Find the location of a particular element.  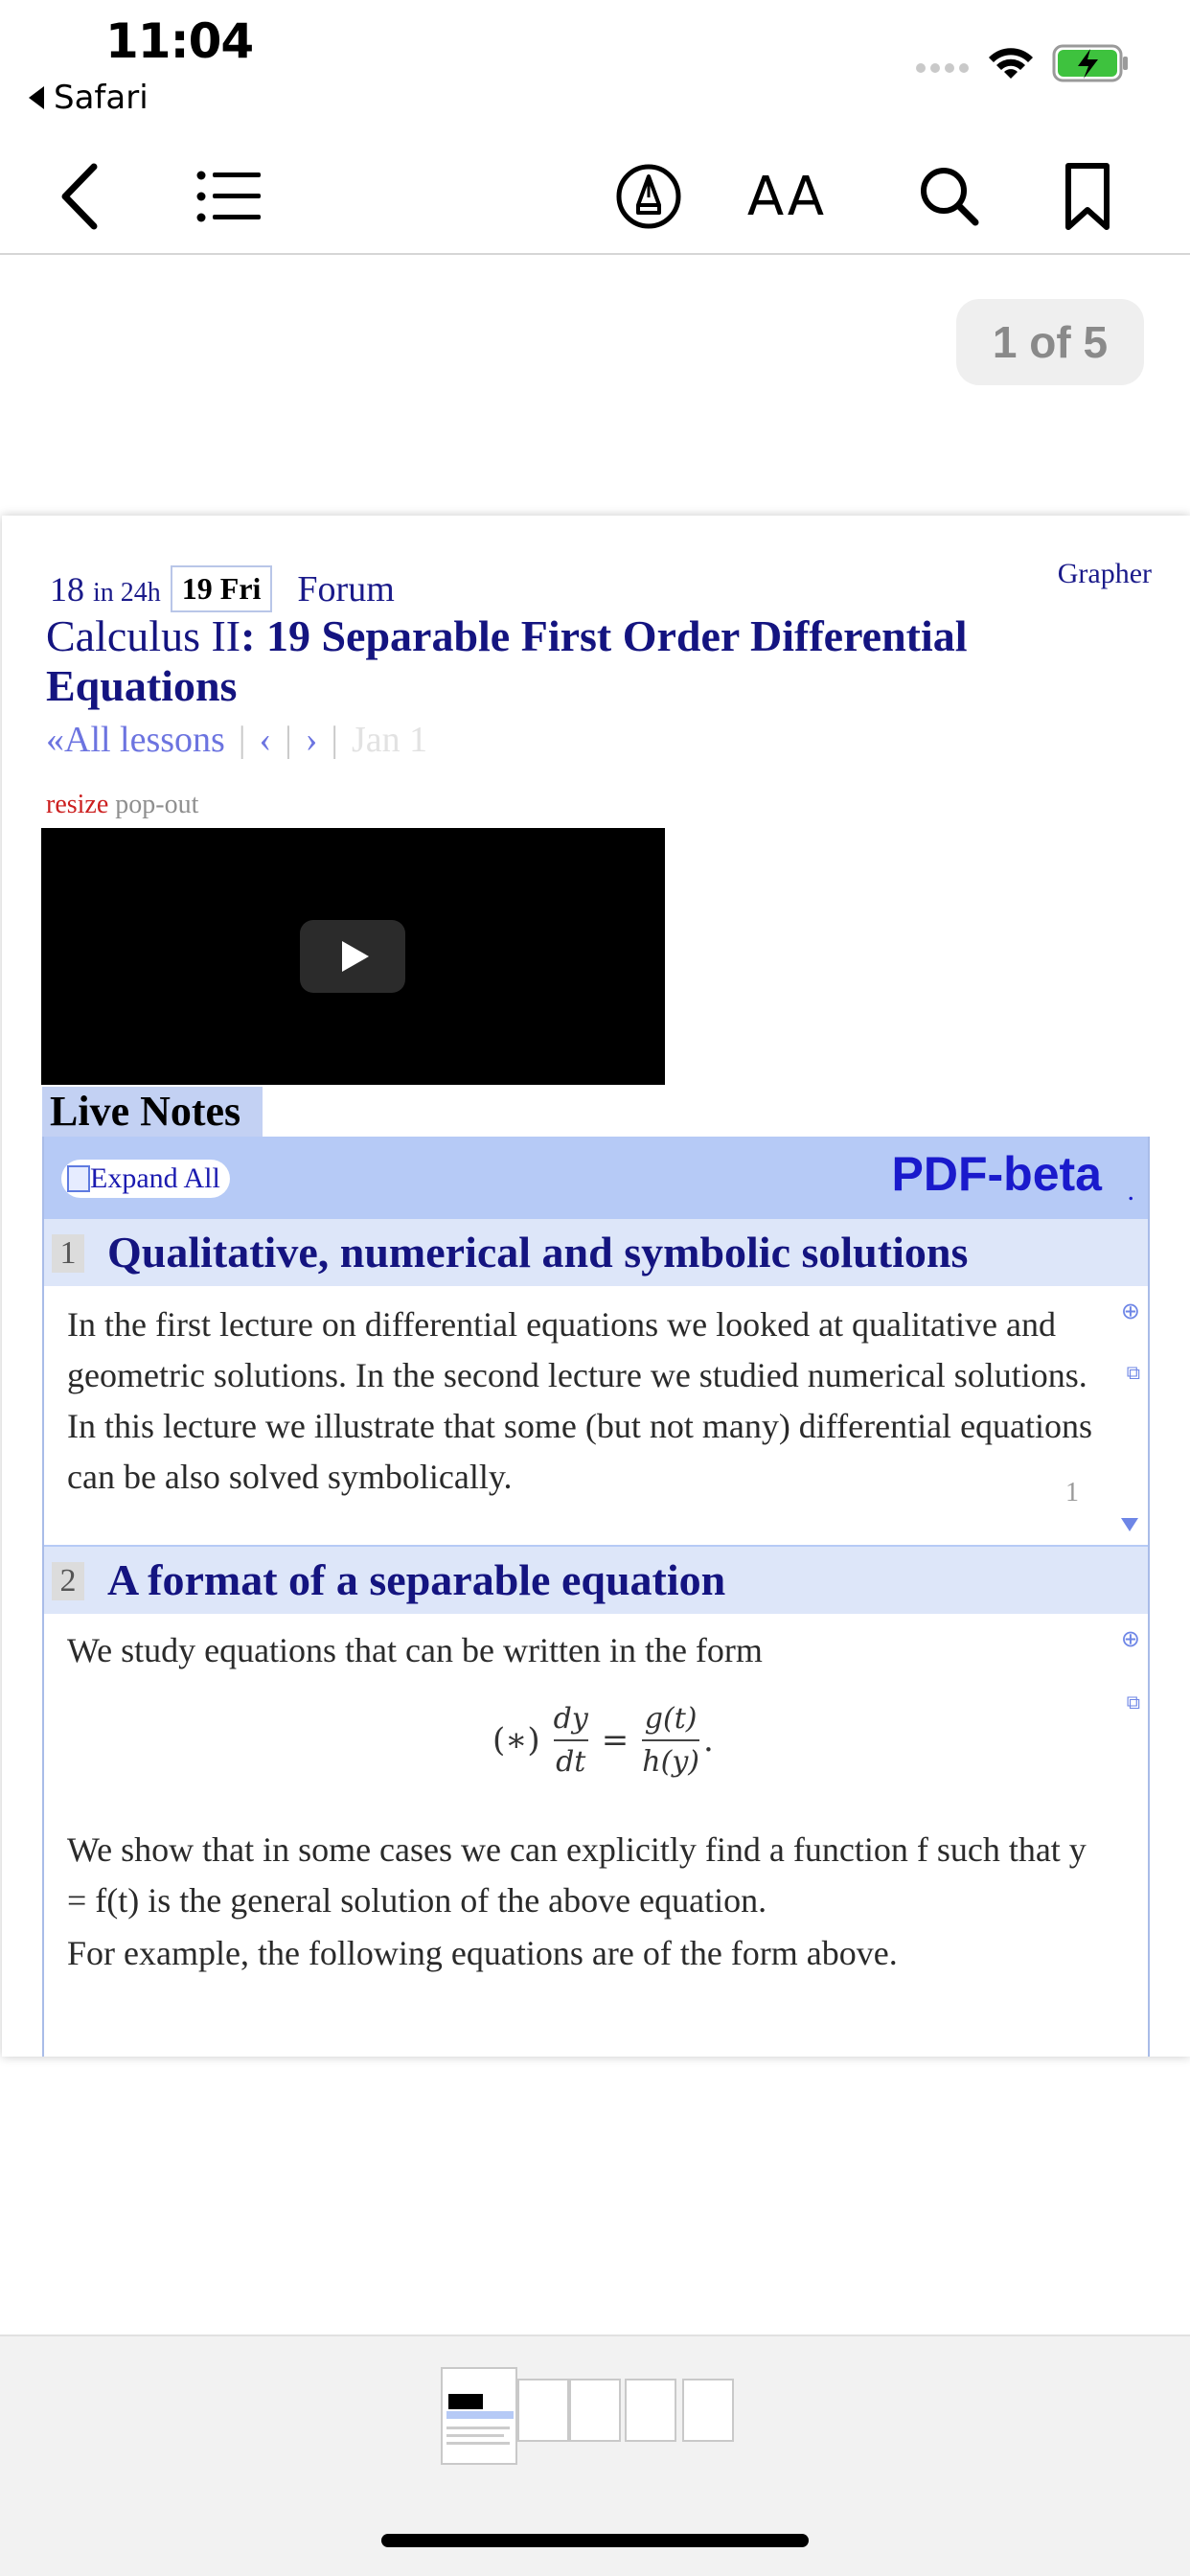

day-badge: 19 Fri is located at coordinates (222, 588).